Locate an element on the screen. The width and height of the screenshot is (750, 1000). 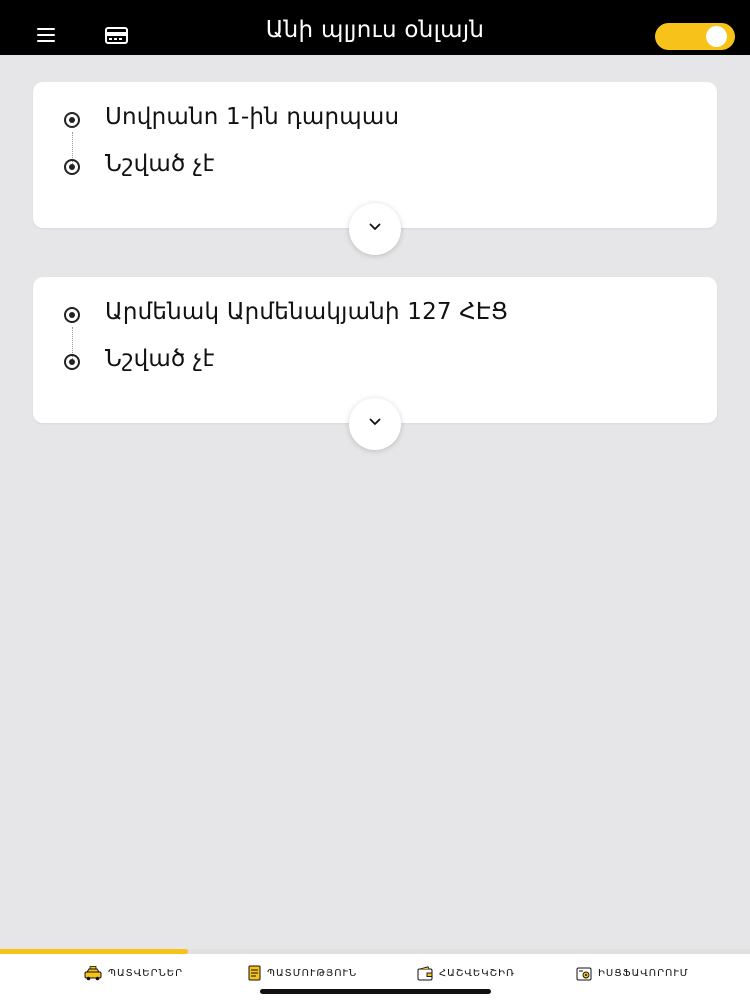
tab-history: ՊԱՏՄՈՒԹՅՈՒՆ is located at coordinates (302, 973).